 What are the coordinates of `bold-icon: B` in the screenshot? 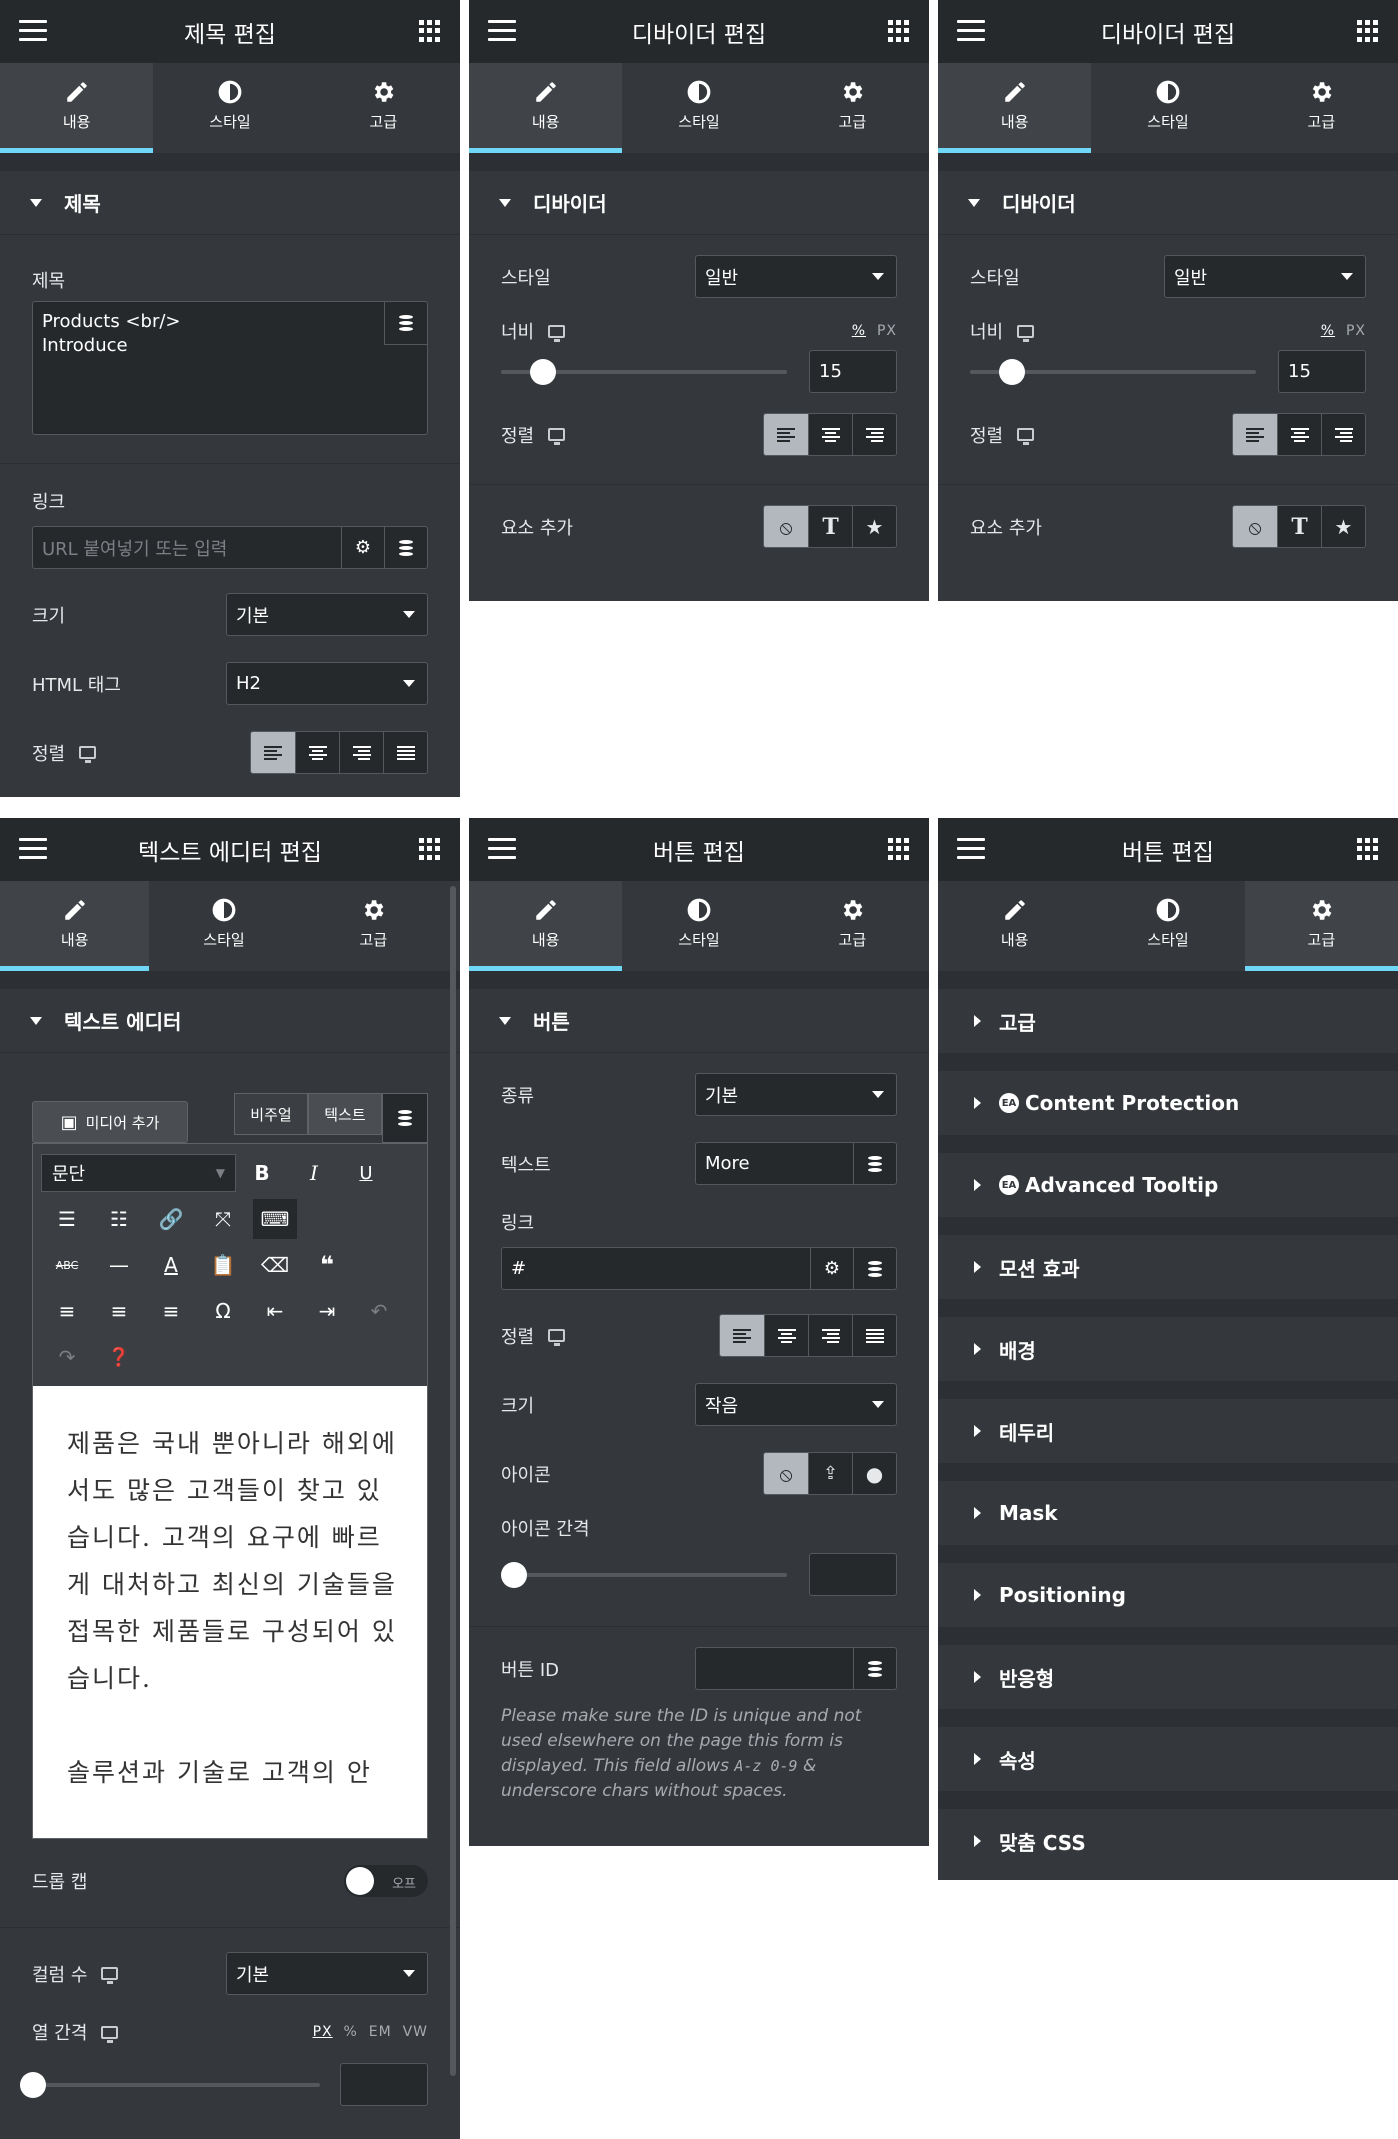 It's located at (262, 1173).